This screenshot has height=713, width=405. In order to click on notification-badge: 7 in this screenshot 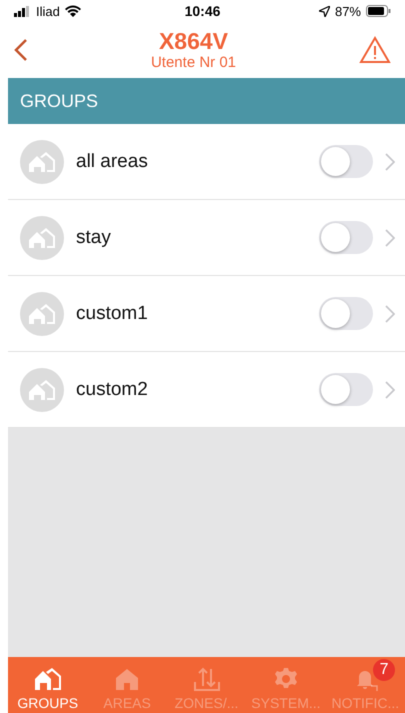, I will do `click(384, 670)`.